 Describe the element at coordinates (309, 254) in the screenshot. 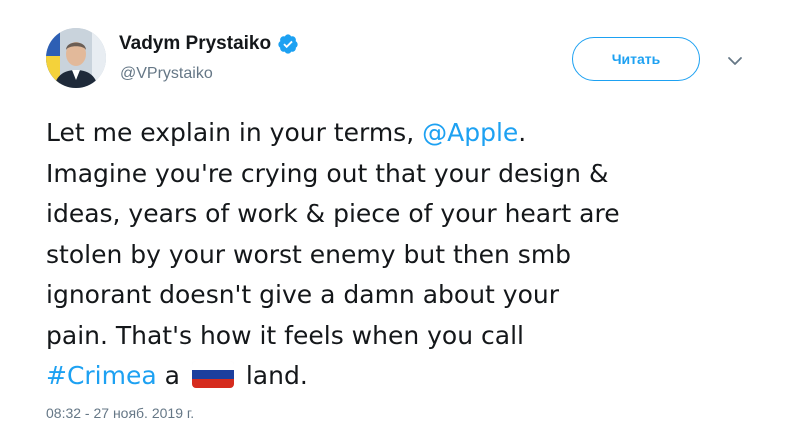

I see `tweet-line: stolen by your worst enemy but then smb` at that location.